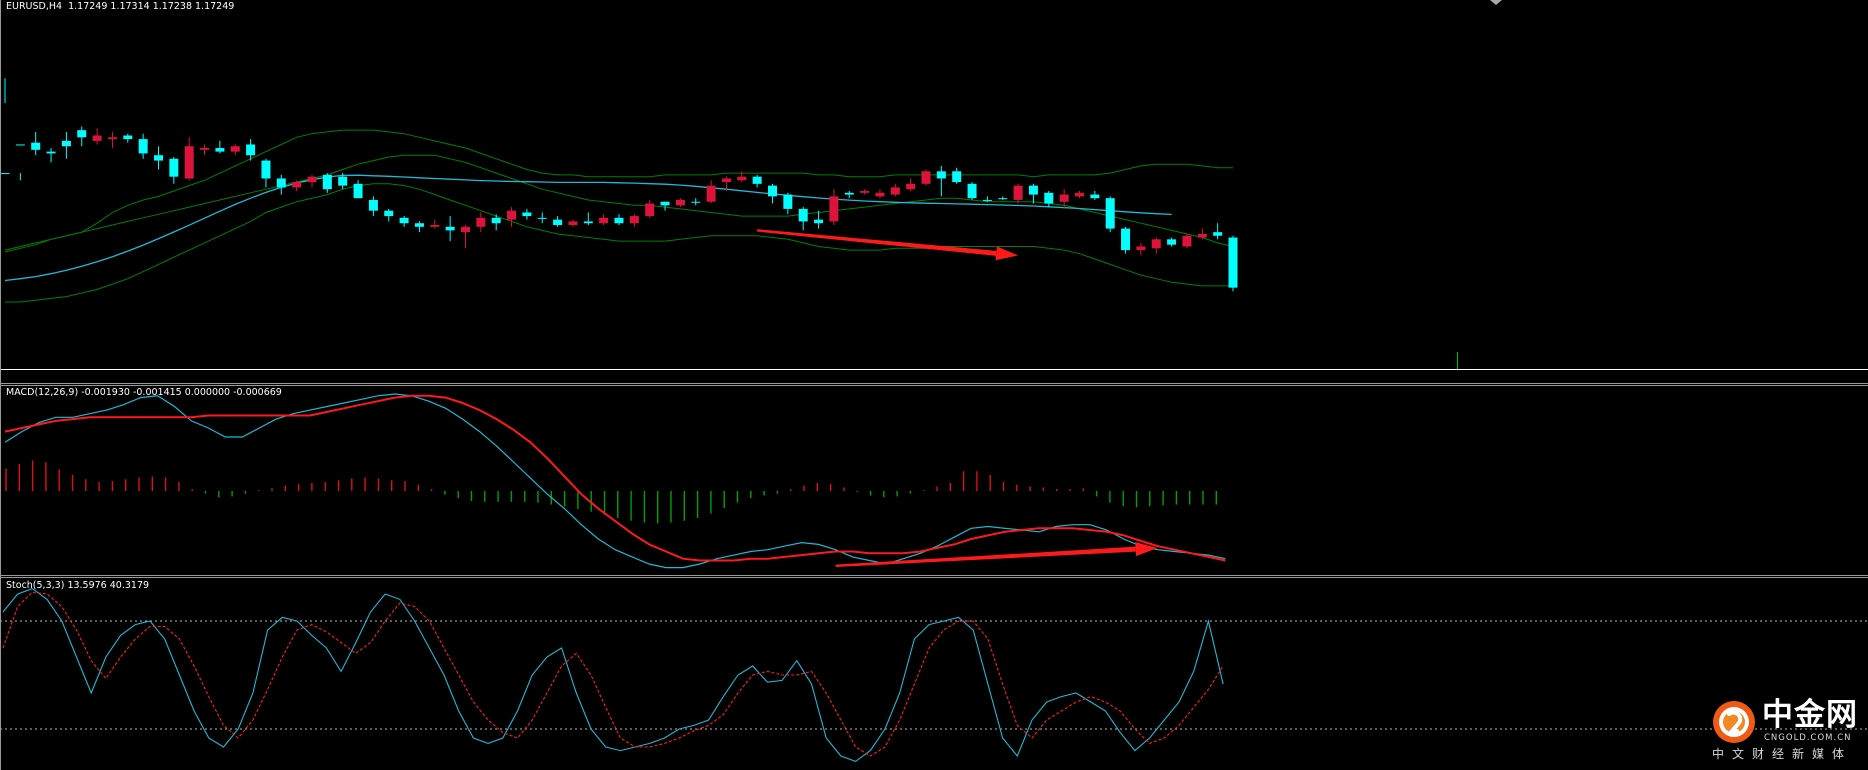  What do you see at coordinates (108, 585) in the screenshot?
I see `stochastic-readout: 13.5976 40.3179` at bounding box center [108, 585].